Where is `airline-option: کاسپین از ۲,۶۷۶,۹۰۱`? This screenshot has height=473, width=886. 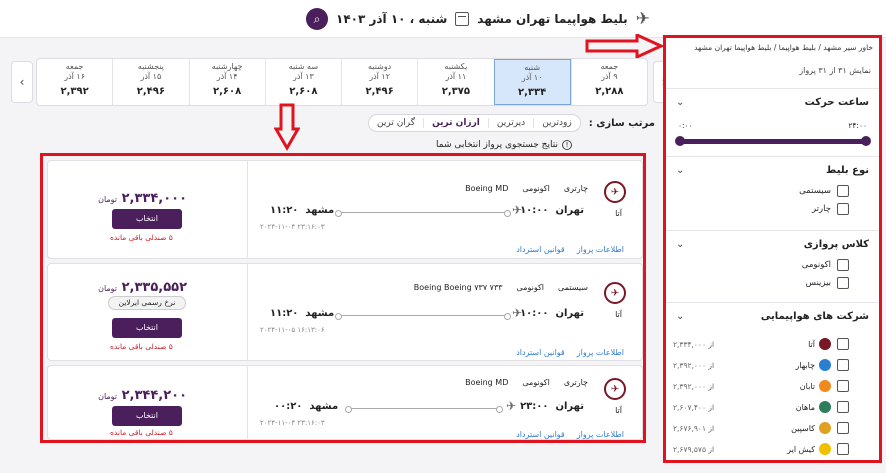
airline-option: کاسپین از ۲,۶۷۶,۹۰۱ is located at coordinates (759, 428).